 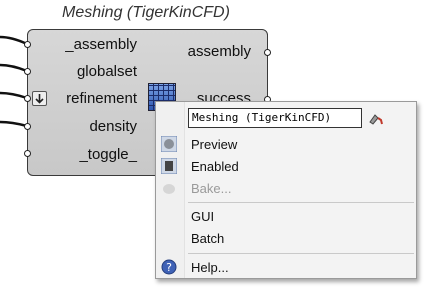 What do you see at coordinates (207, 238) in the screenshot?
I see `menu-item-batch: Batch` at bounding box center [207, 238].